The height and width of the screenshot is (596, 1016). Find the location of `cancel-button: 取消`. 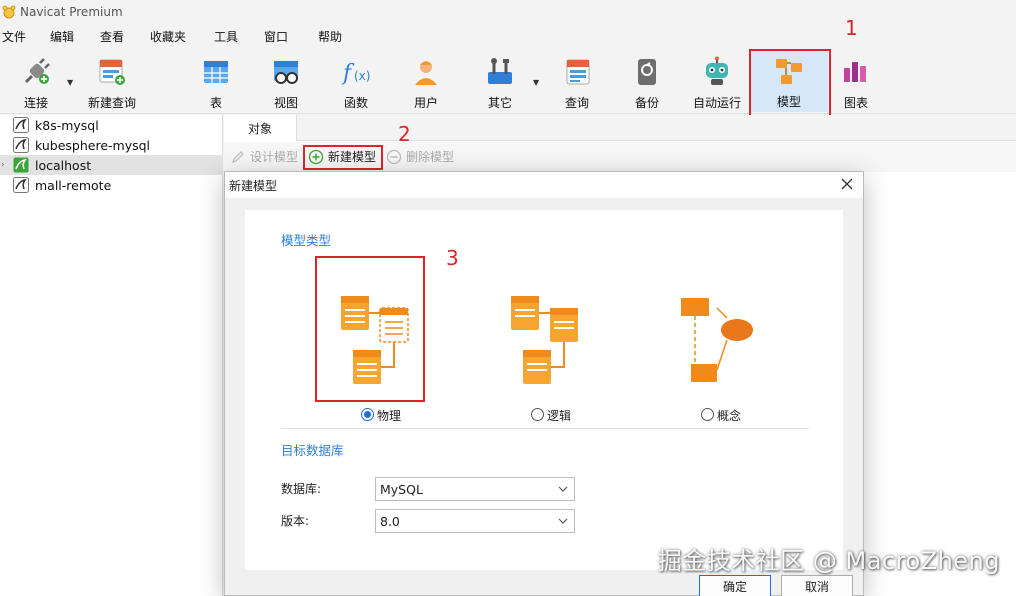

cancel-button: 取消 is located at coordinates (817, 585).